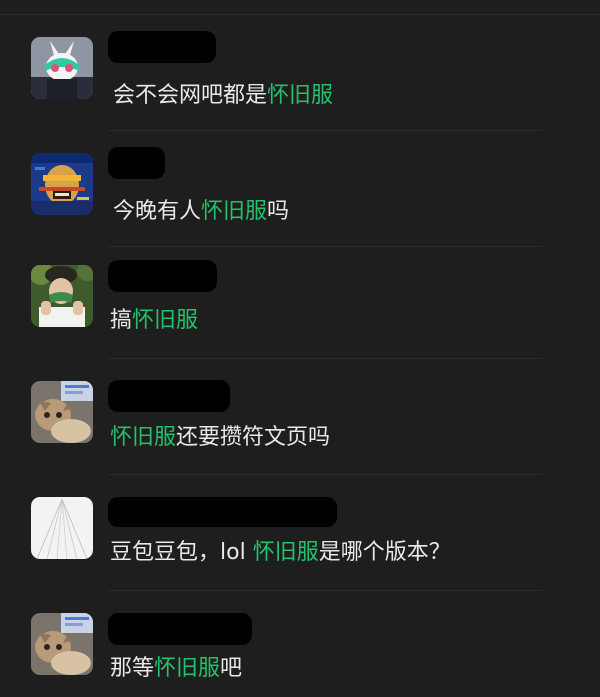 The height and width of the screenshot is (697, 600). Describe the element at coordinates (62, 296) in the screenshot. I see `person-photo-avatar` at that location.